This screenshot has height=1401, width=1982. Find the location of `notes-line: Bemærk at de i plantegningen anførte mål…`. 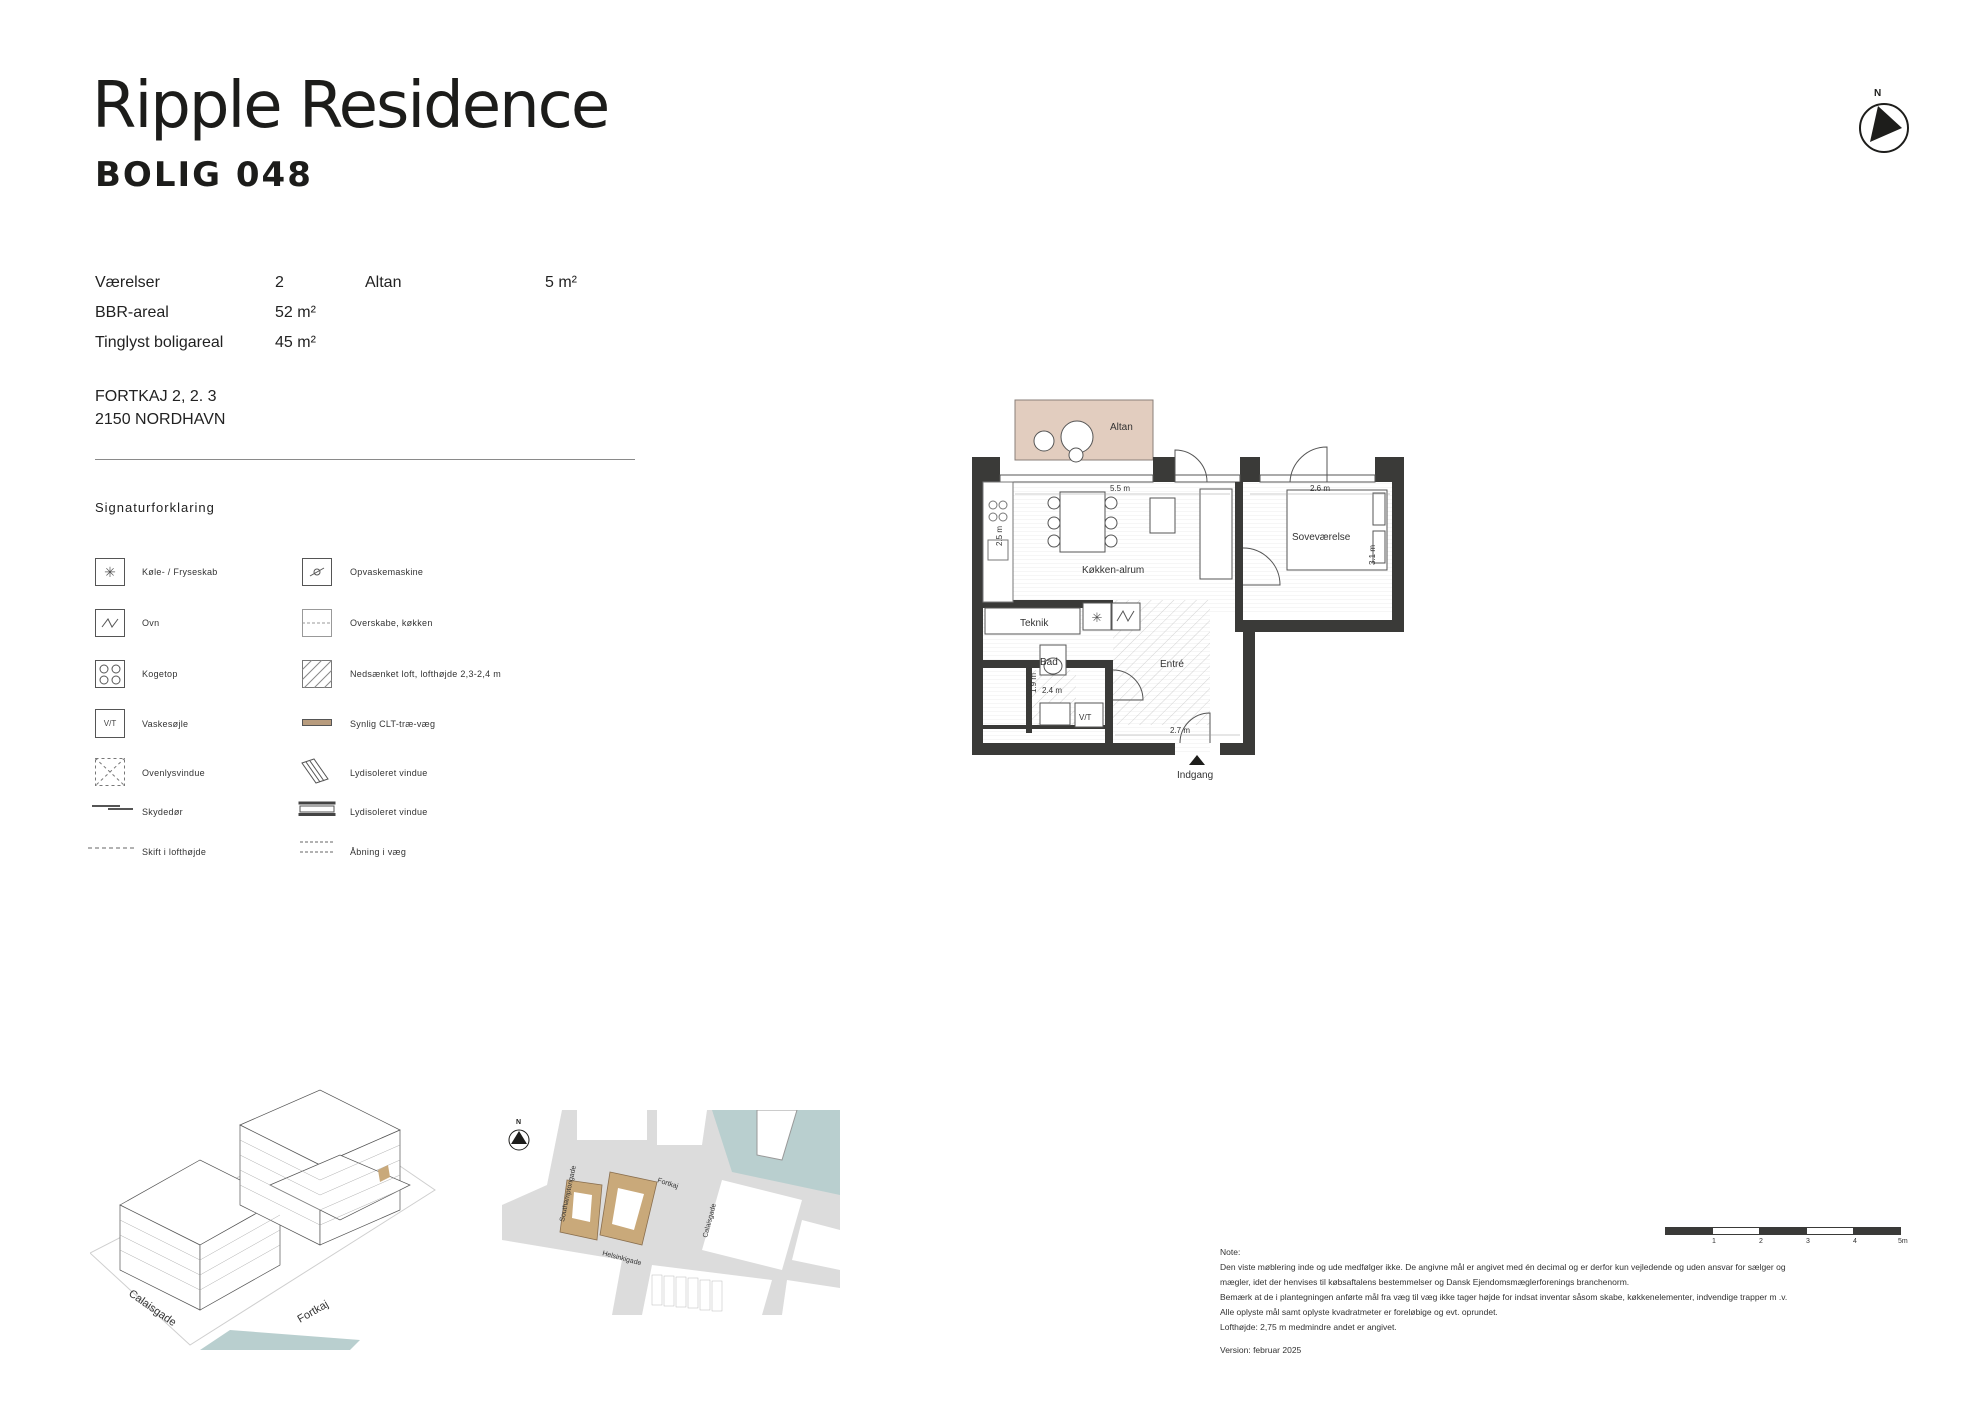

notes-line: Bemærk at de i plantegningen anførte mål… is located at coordinates (1504, 1297).